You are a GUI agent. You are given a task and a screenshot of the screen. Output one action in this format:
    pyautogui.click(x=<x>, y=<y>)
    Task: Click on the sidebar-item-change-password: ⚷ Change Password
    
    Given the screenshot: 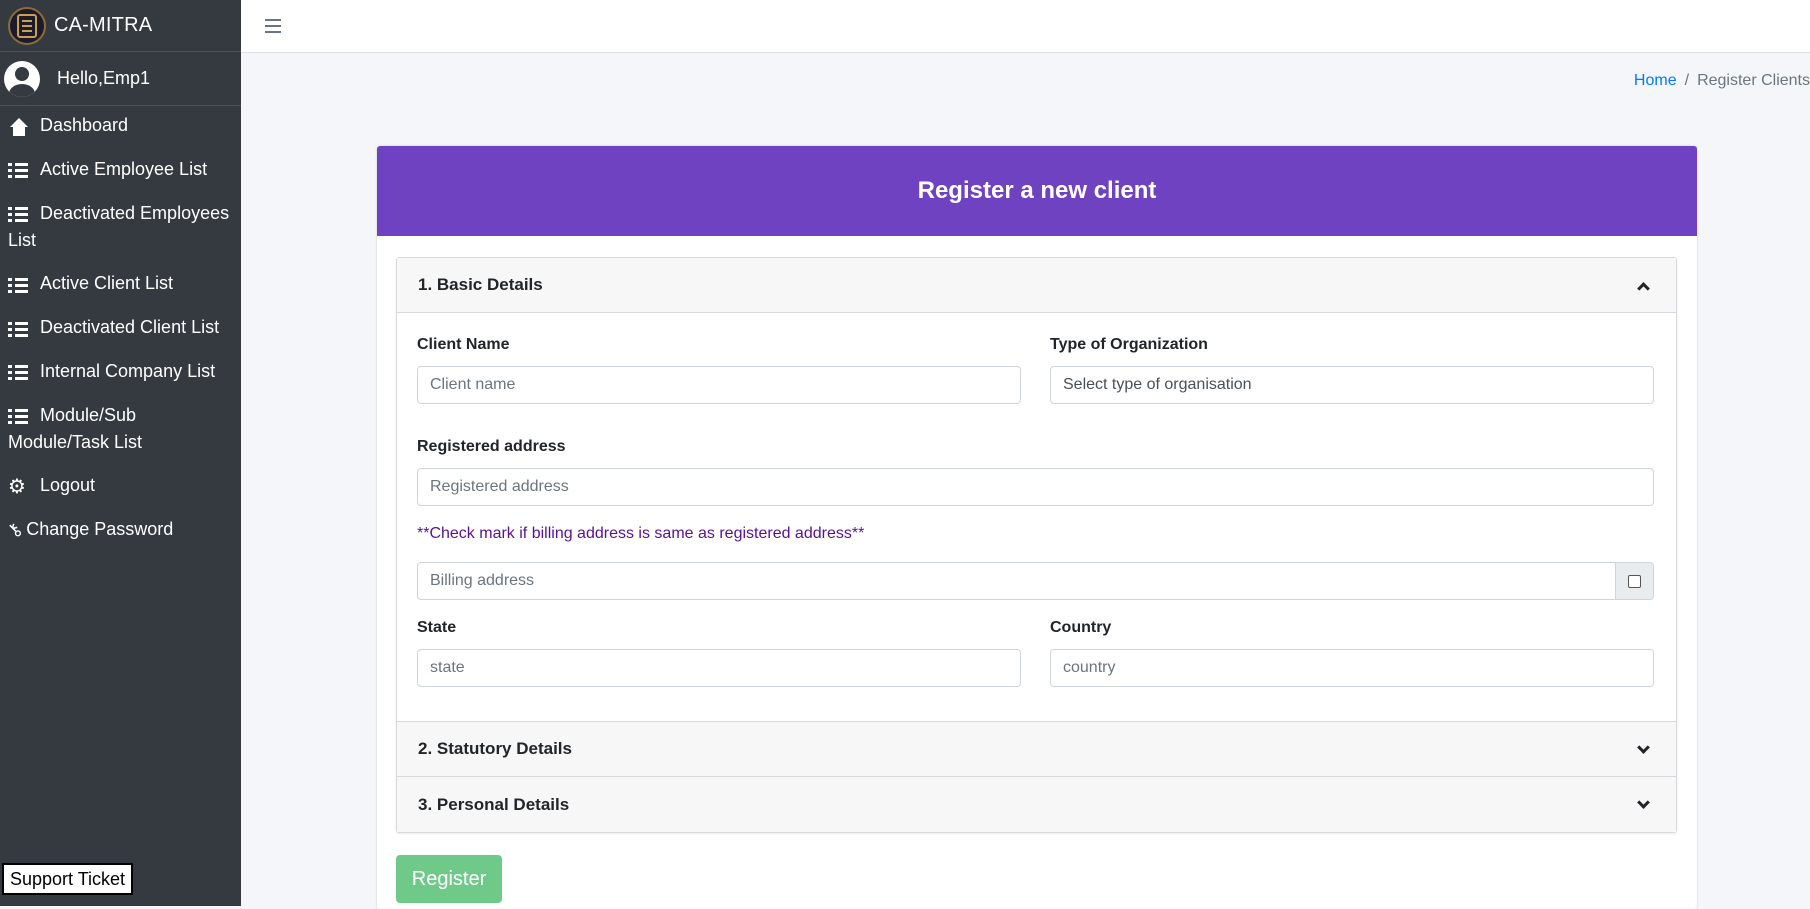 What is the action you would take?
    pyautogui.click(x=120, y=529)
    